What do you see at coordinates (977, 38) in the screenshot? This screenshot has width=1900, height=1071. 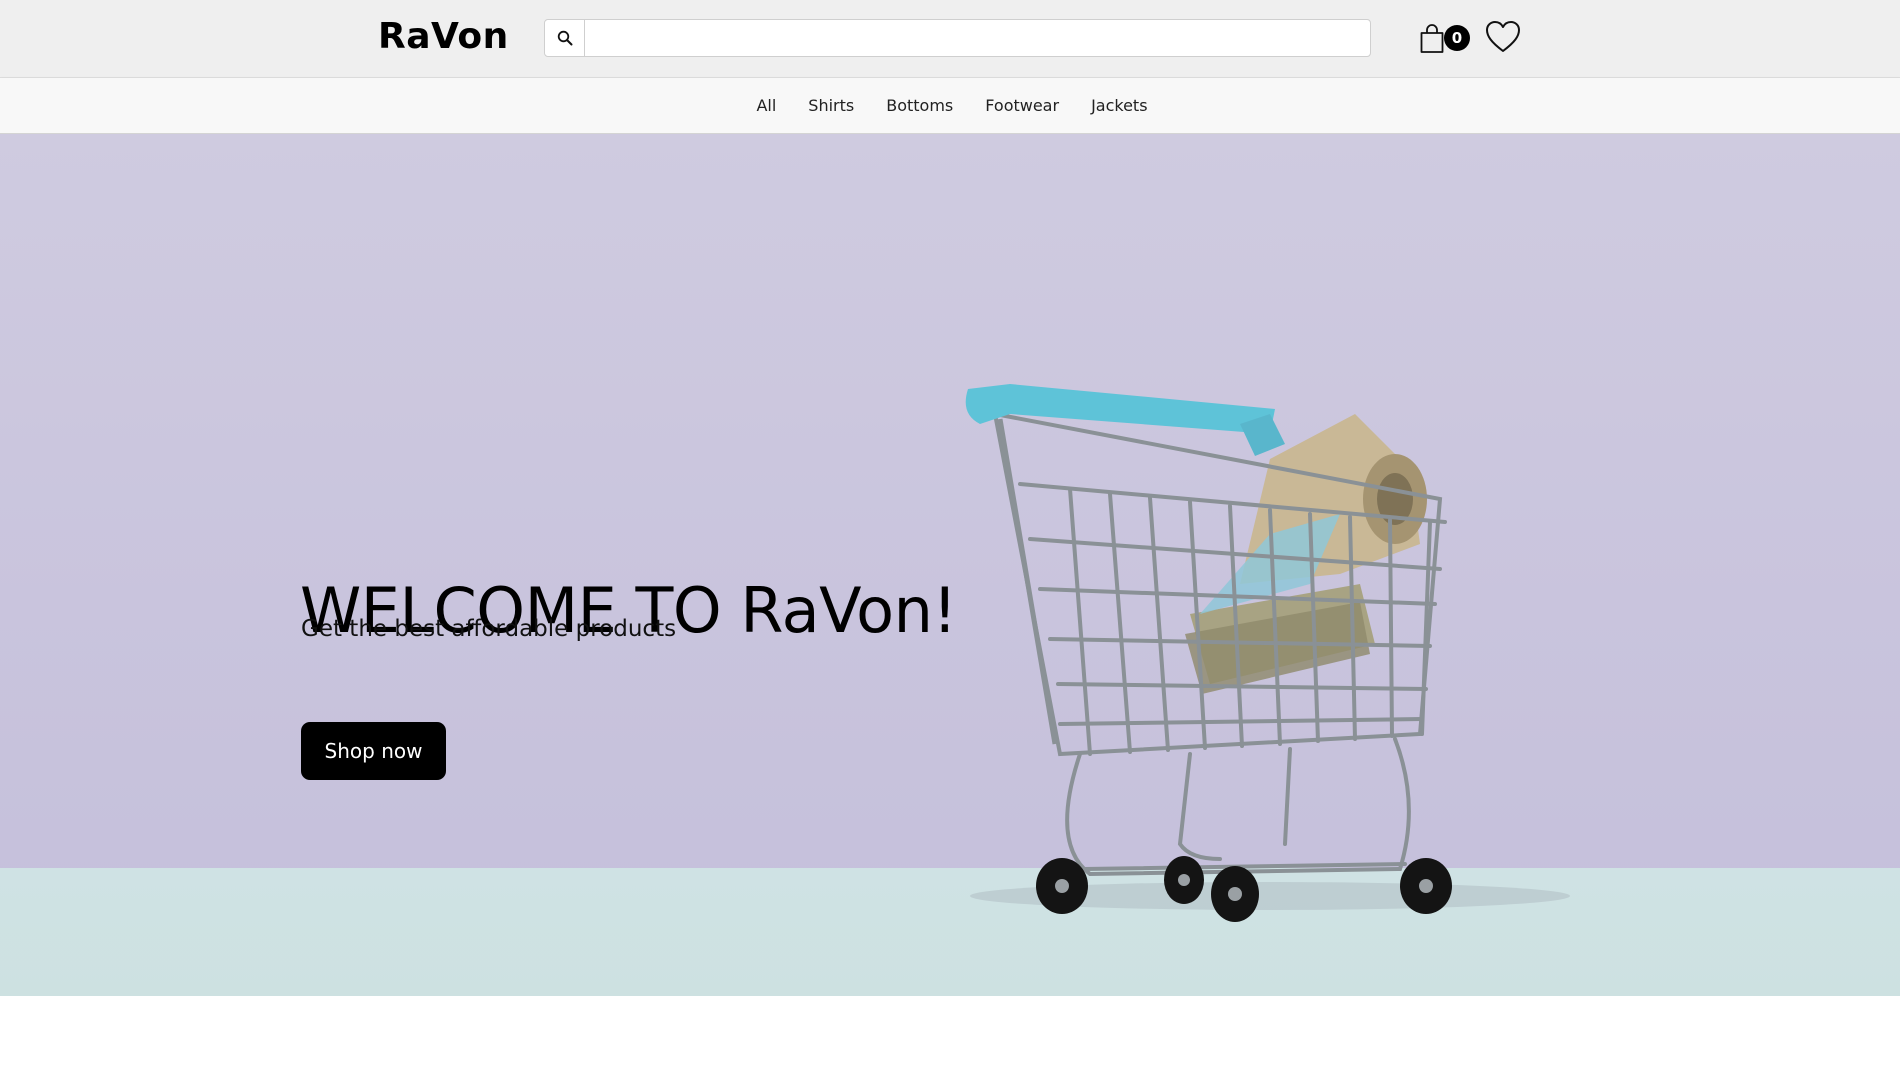 I see `search-input` at bounding box center [977, 38].